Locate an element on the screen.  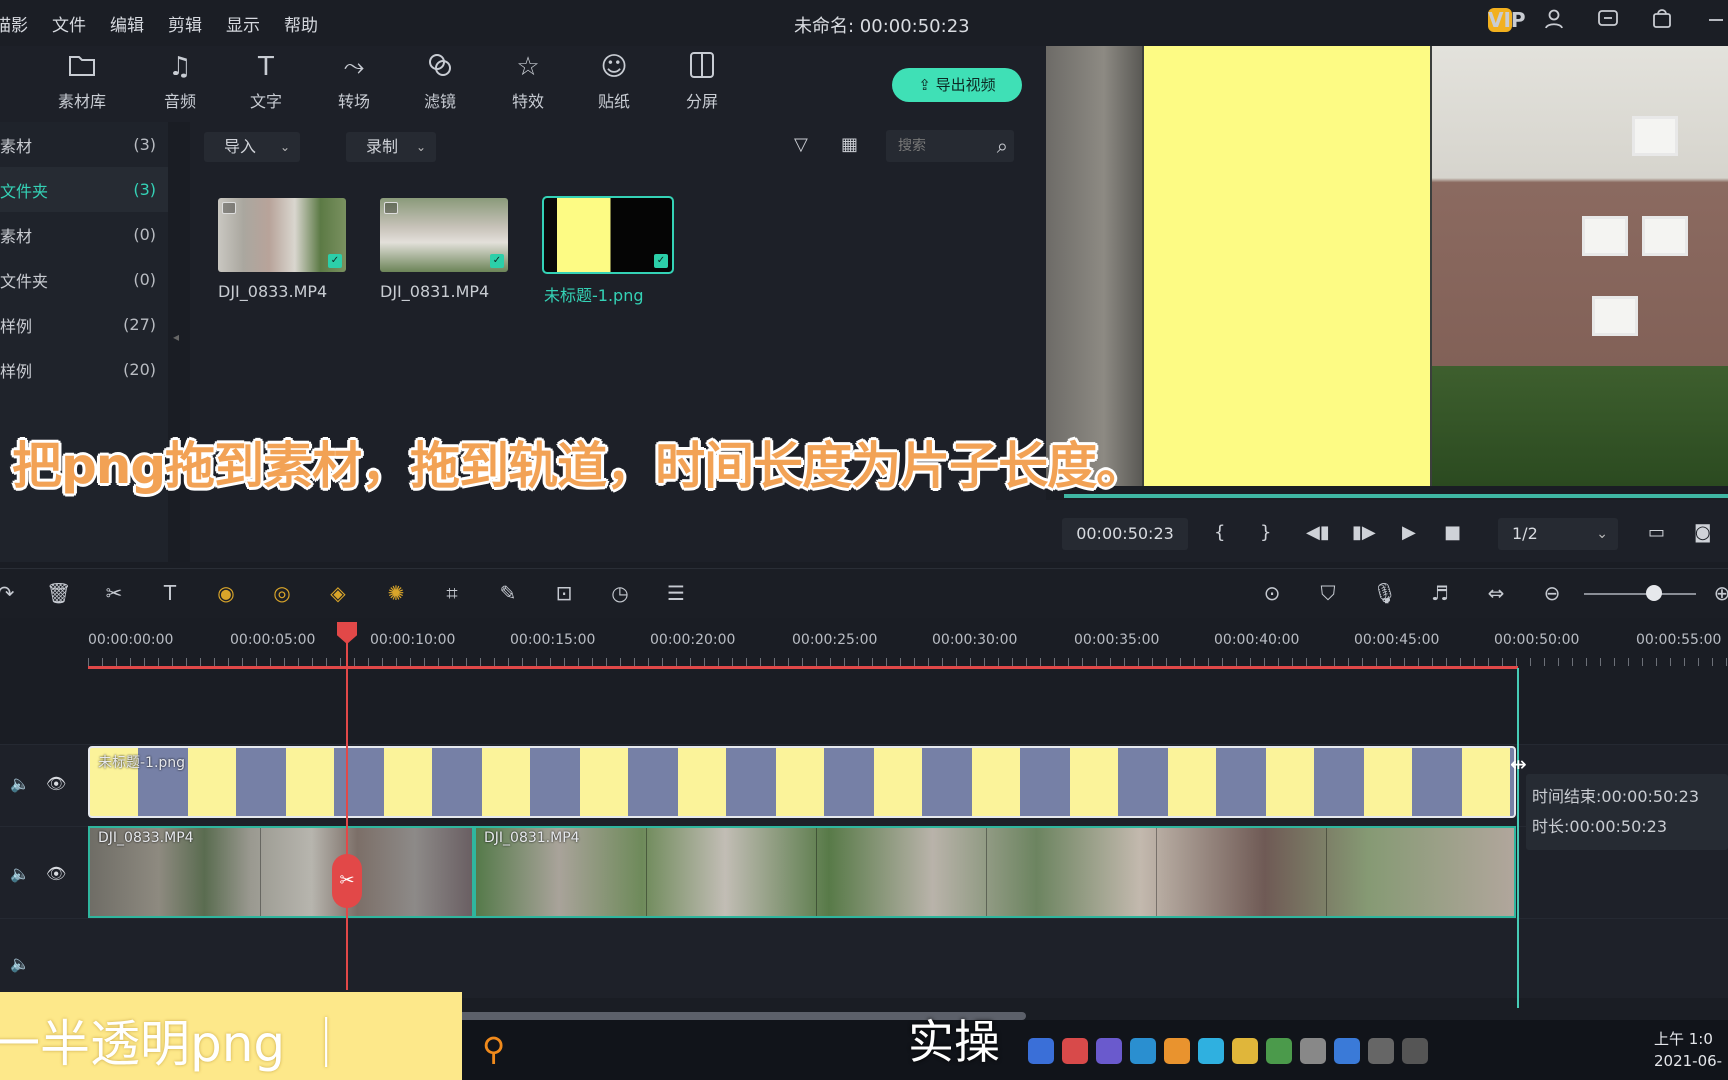
split-scissors-icon: ✂ is located at coordinates (347, 881).